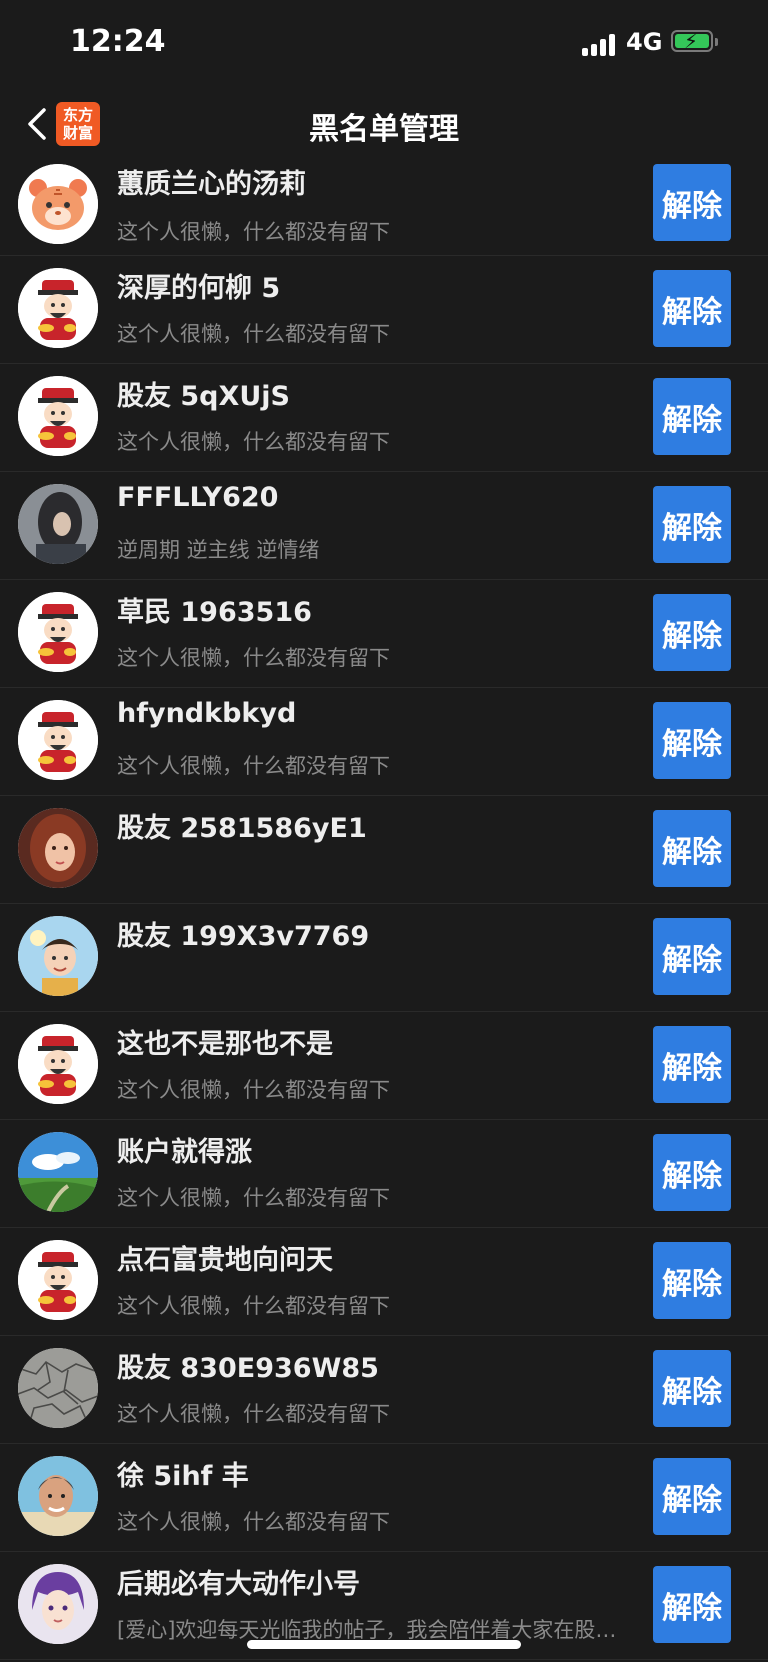 The image size is (768, 1662). What do you see at coordinates (384, 634) in the screenshot?
I see `list-item: 草民 1963516 这个人很懒，什么都没有留下 解除` at bounding box center [384, 634].